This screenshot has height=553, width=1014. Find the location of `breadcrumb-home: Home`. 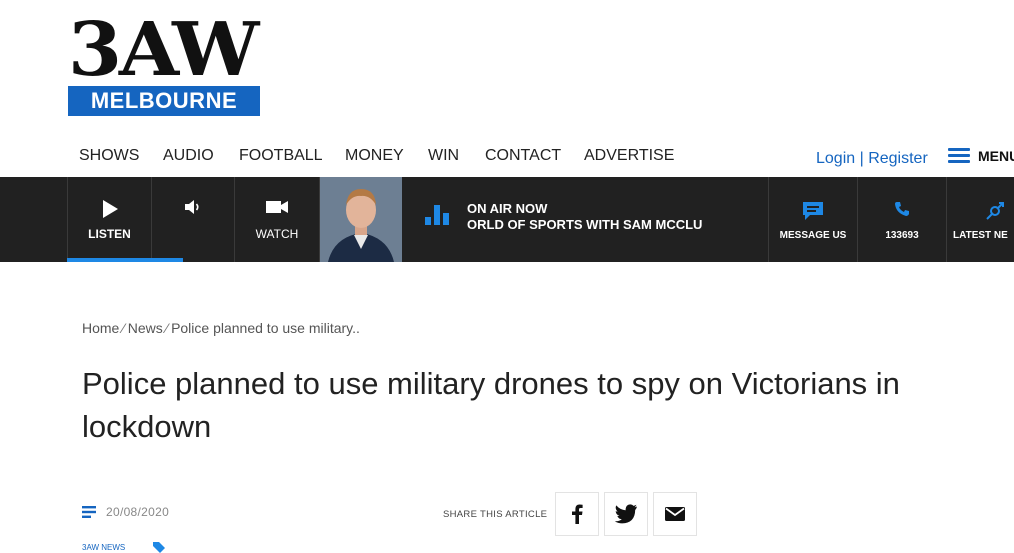

breadcrumb-home: Home is located at coordinates (100, 328).